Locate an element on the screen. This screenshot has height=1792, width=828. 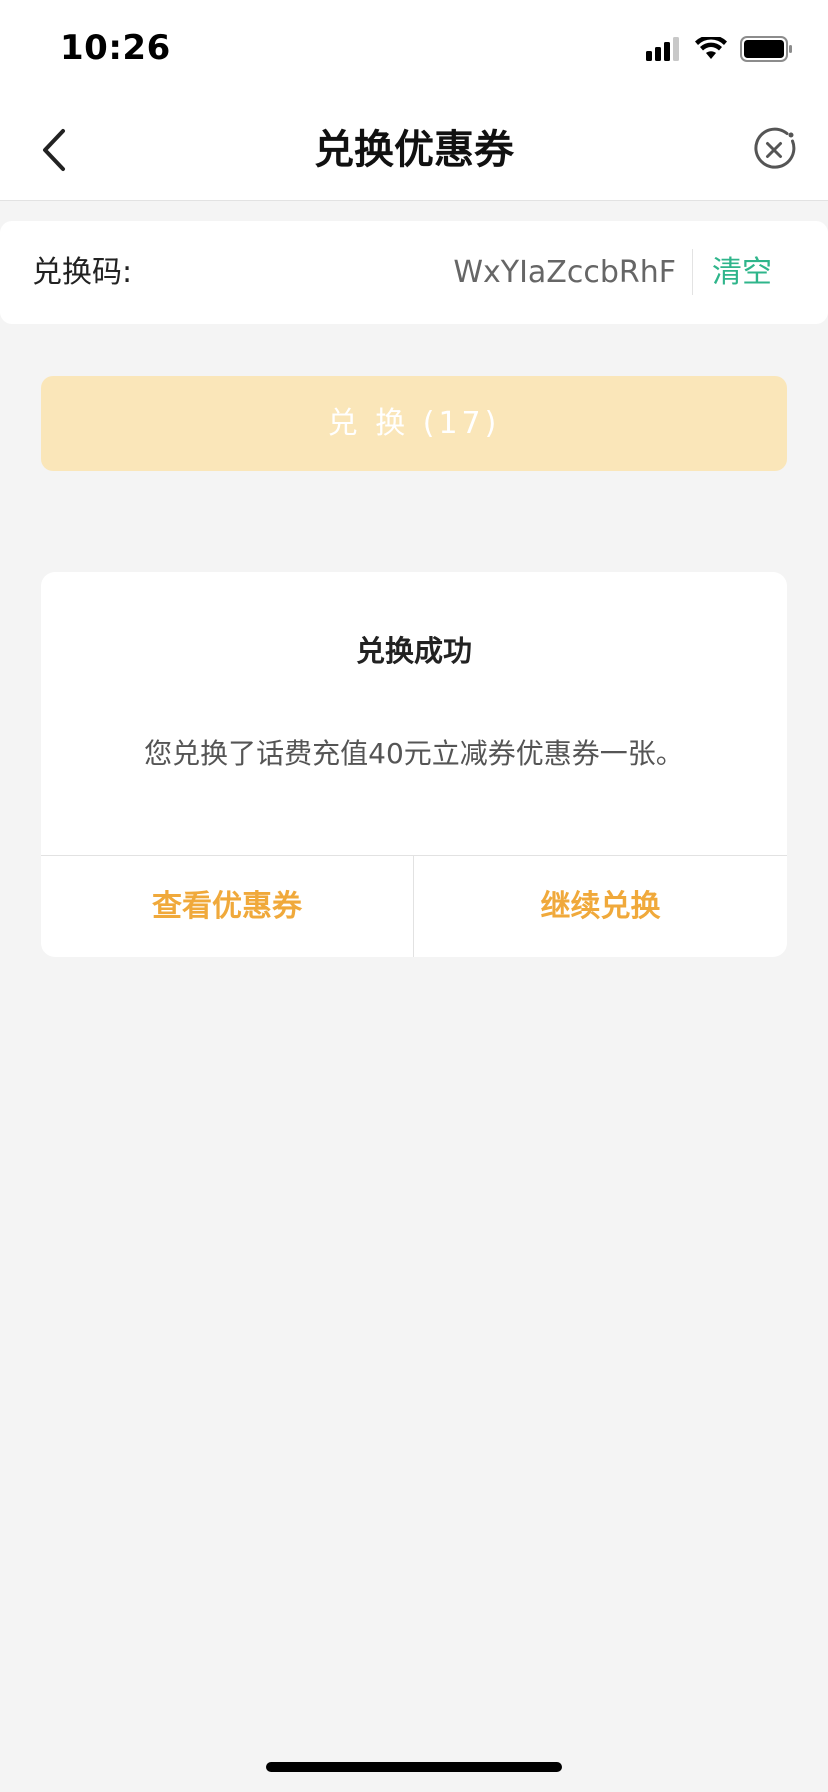
close-button is located at coordinates (774, 150).